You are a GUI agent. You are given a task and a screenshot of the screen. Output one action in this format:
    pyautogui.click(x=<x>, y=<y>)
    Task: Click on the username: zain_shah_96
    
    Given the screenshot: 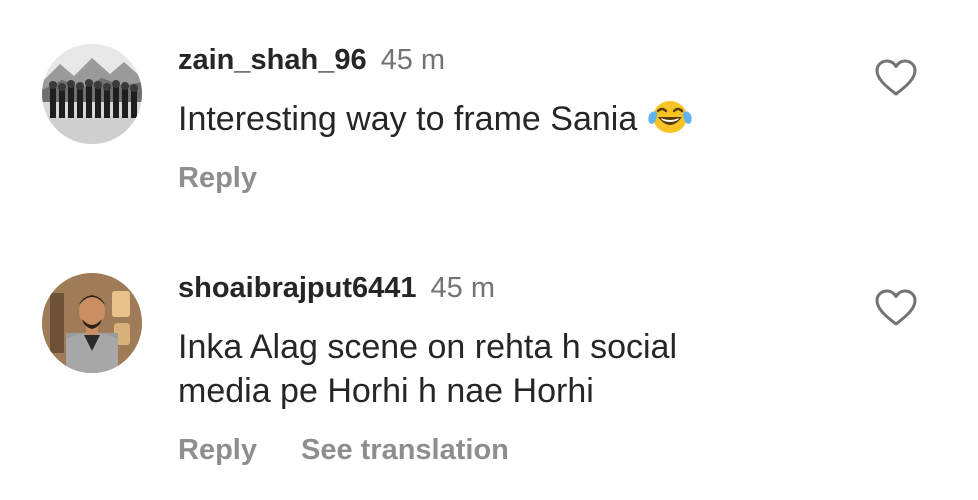 What is the action you would take?
    pyautogui.click(x=272, y=60)
    